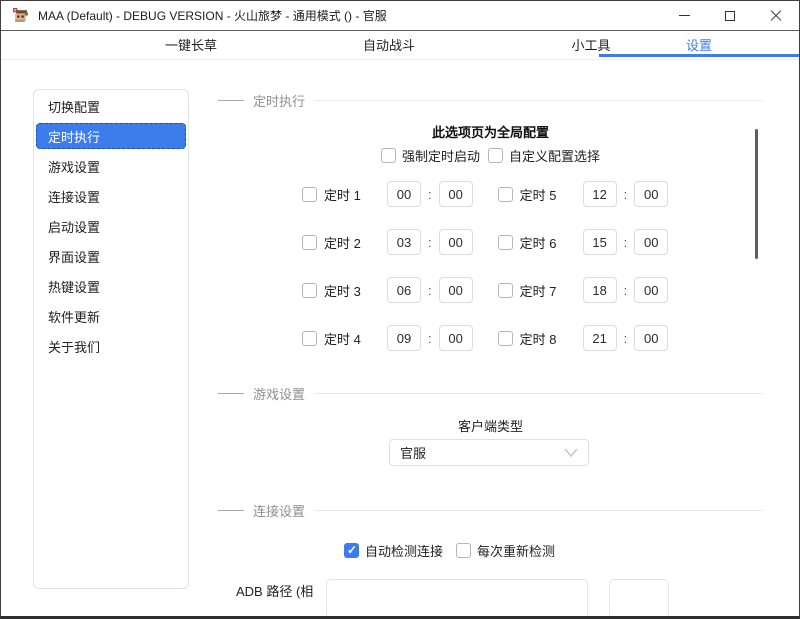 The width and height of the screenshot is (800, 619). I want to click on timer-6-checkbox, so click(505, 242).